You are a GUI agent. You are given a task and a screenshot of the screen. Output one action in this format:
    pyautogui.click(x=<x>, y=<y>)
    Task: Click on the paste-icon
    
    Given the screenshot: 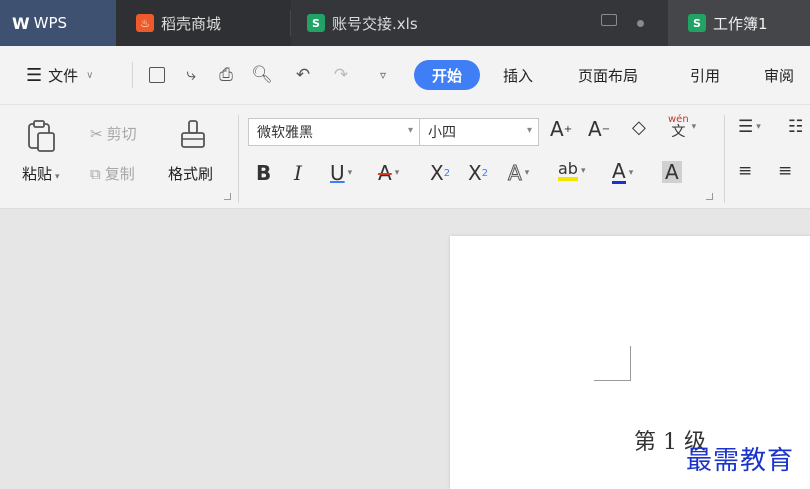 What is the action you would take?
    pyautogui.click(x=42, y=137)
    